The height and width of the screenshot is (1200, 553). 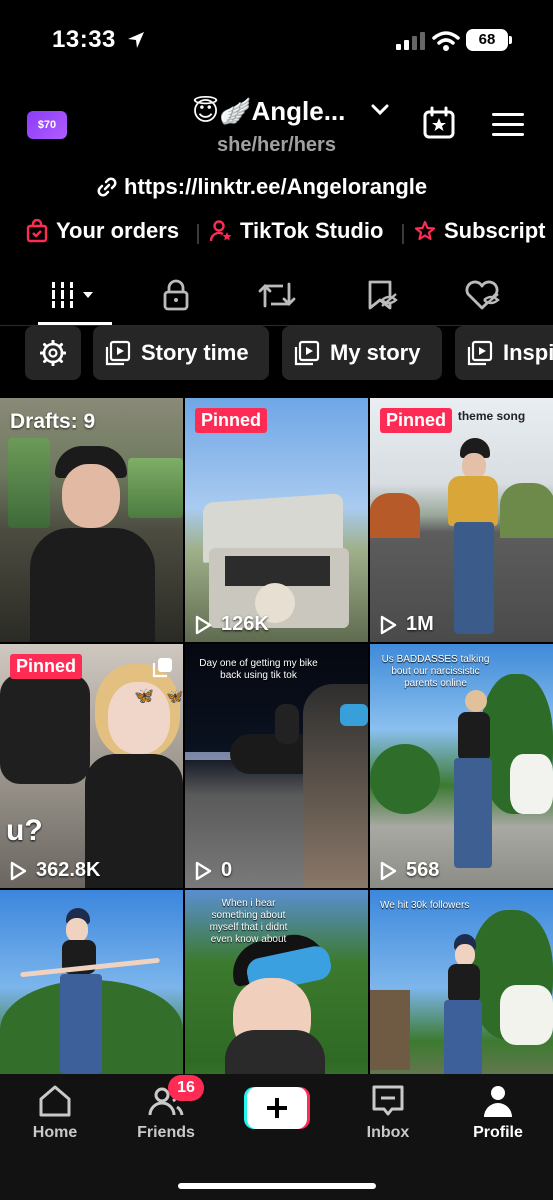 What do you see at coordinates (277, 1186) in the screenshot?
I see `home-indicator` at bounding box center [277, 1186].